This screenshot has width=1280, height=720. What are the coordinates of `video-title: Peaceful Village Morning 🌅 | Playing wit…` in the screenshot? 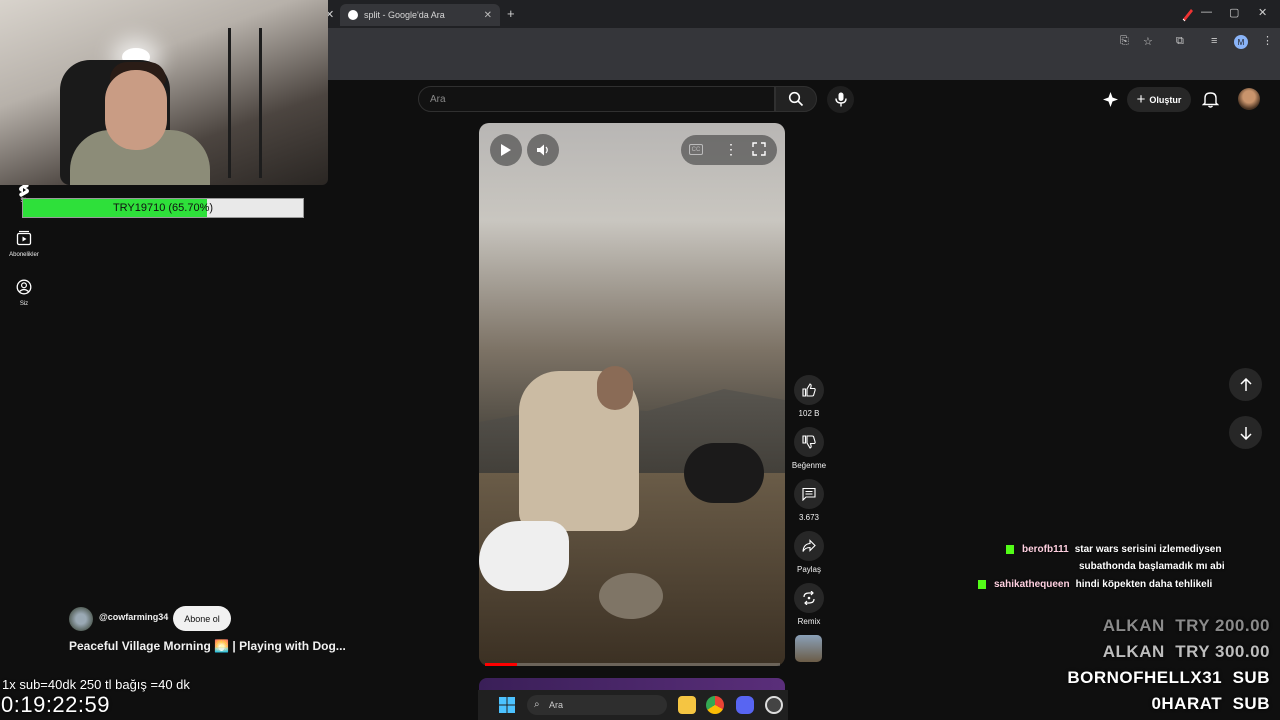 It's located at (207, 646).